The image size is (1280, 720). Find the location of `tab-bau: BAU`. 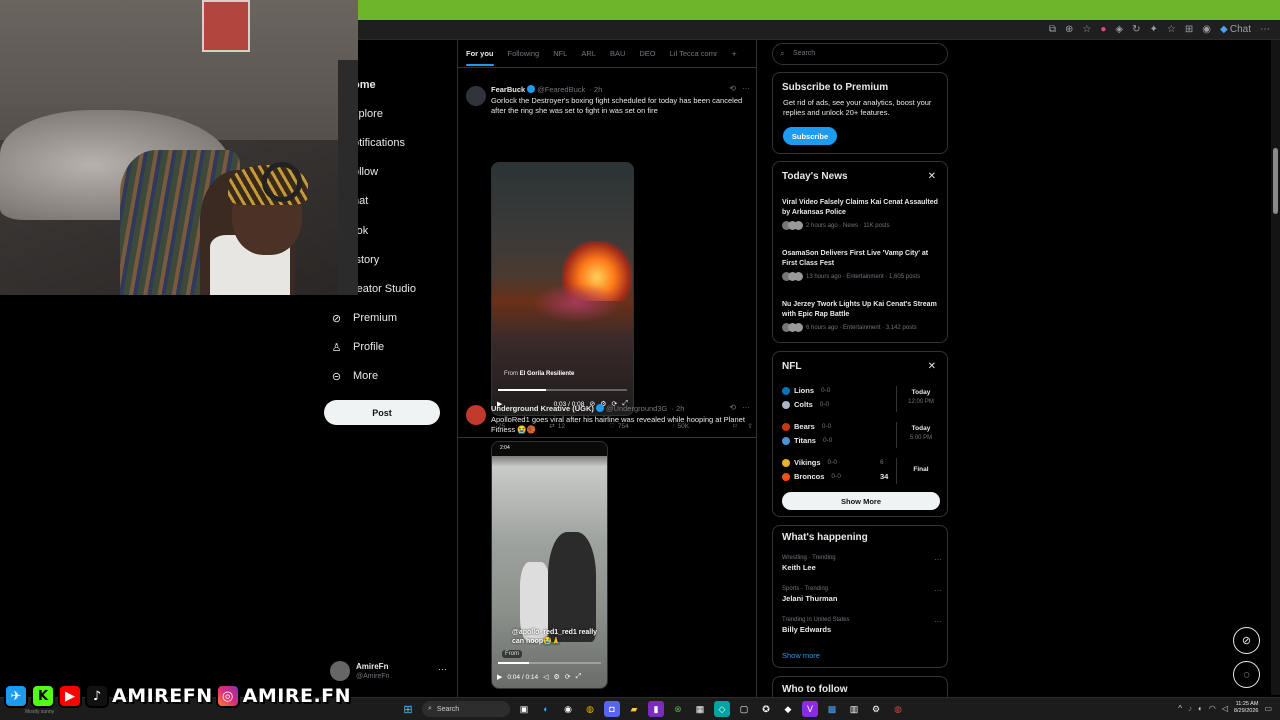

tab-bau: BAU is located at coordinates (617, 53).